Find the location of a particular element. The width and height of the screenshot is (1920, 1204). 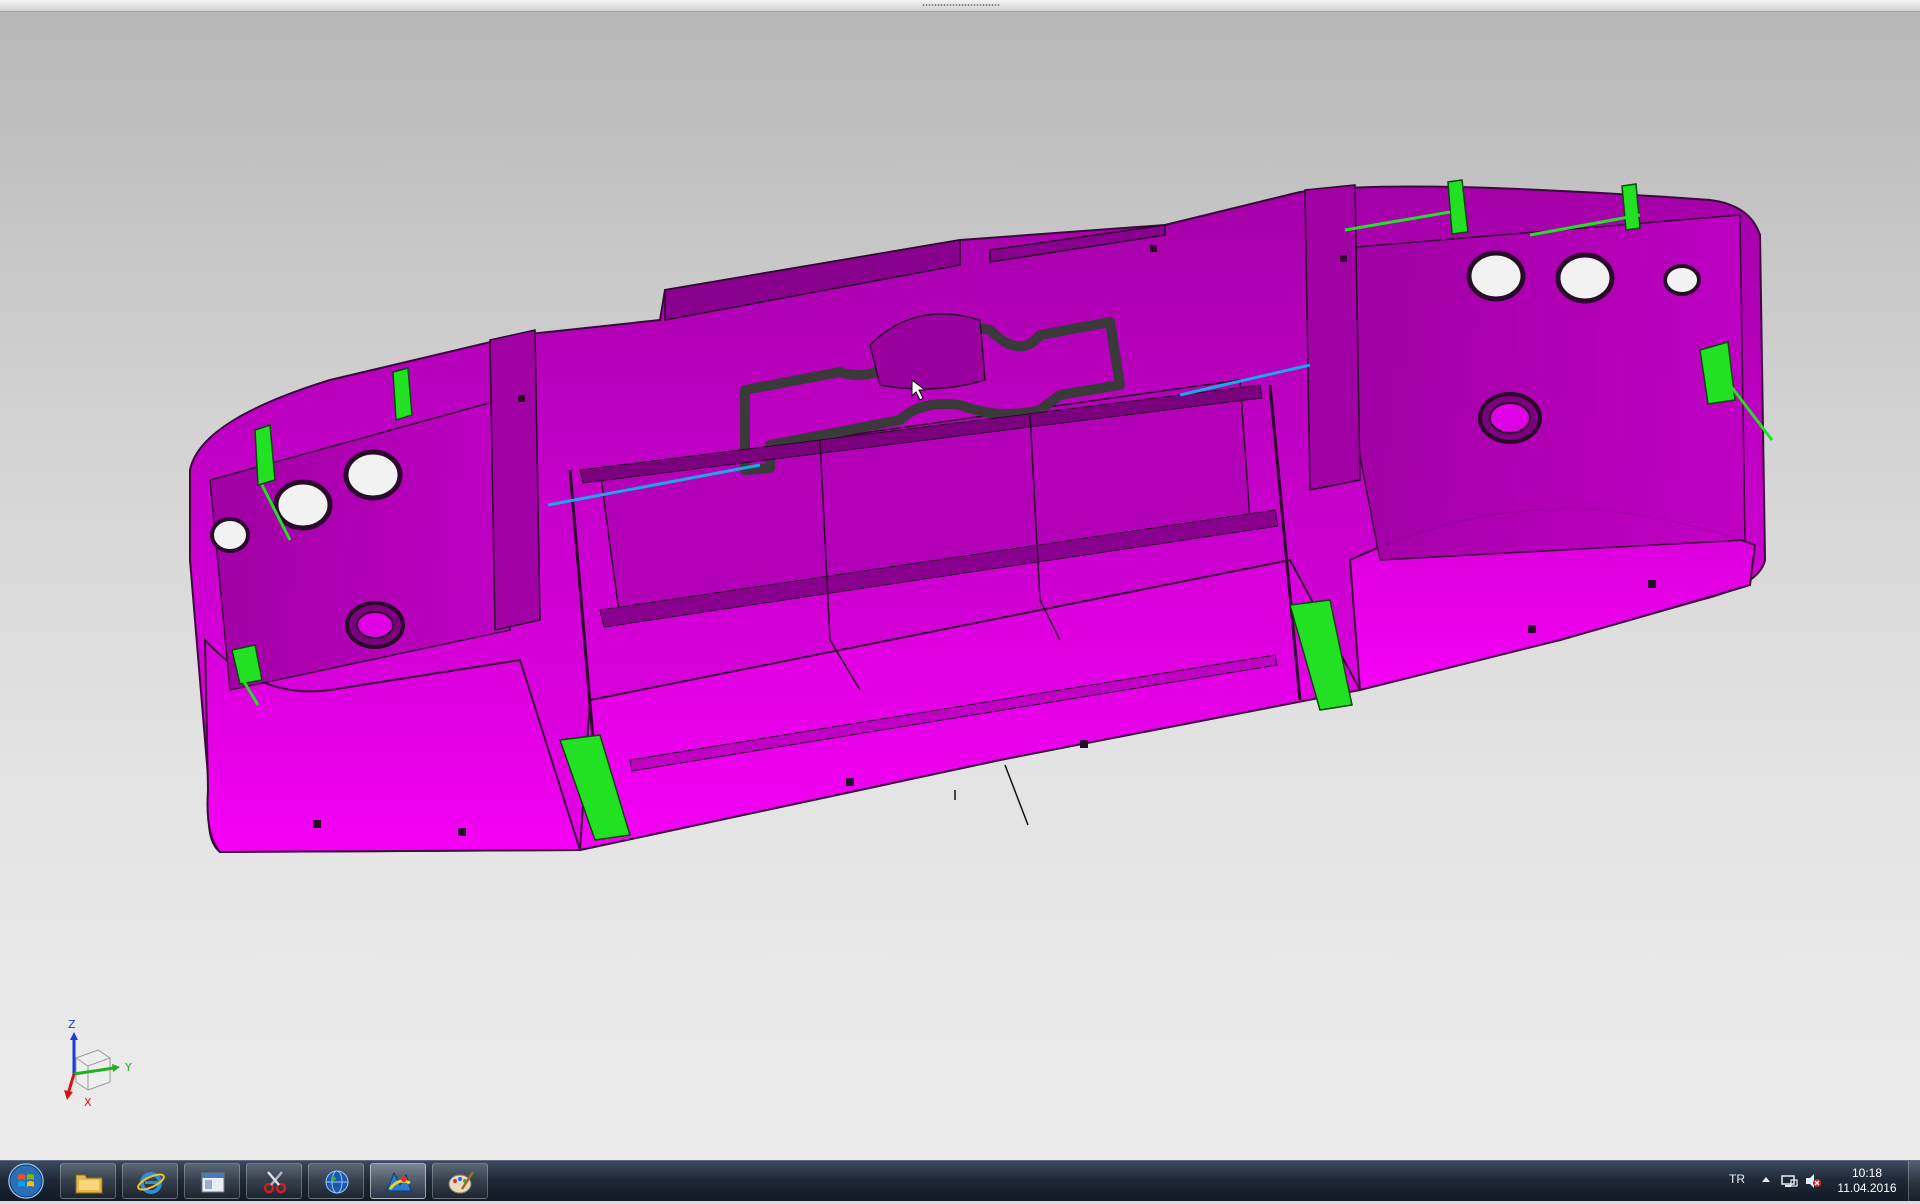

window-top-strip is located at coordinates (960, 6).